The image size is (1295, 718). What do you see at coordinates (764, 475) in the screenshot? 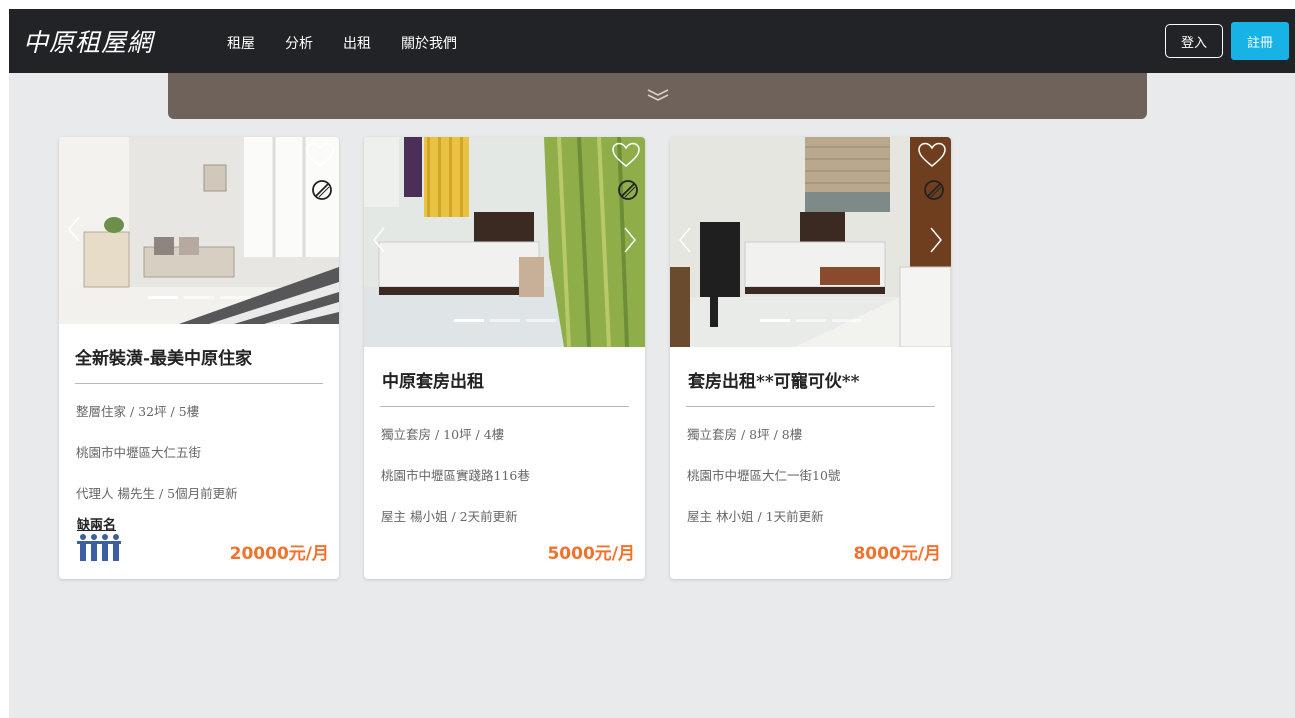
I see `listing-address: 桃園市中壢區大仁一街10號` at bounding box center [764, 475].